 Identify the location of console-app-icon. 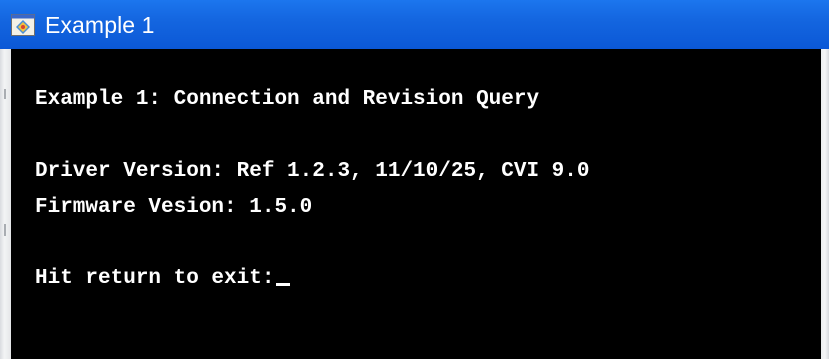
(23, 24).